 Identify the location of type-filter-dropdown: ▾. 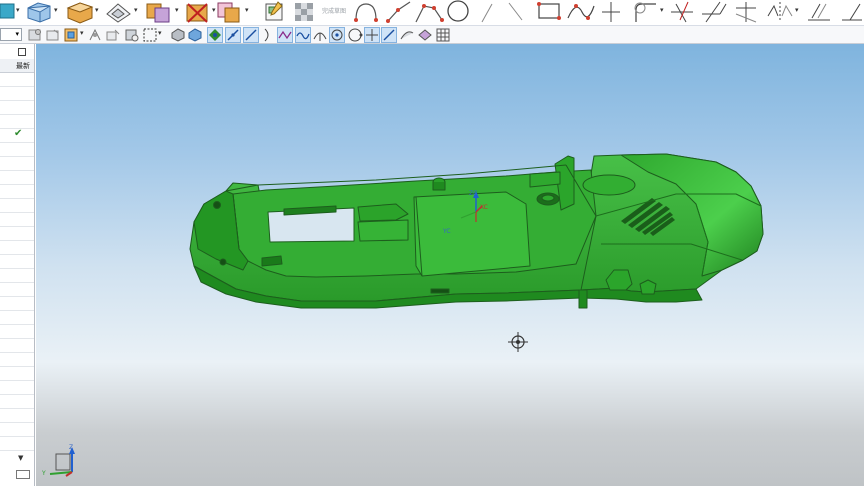
(11, 34).